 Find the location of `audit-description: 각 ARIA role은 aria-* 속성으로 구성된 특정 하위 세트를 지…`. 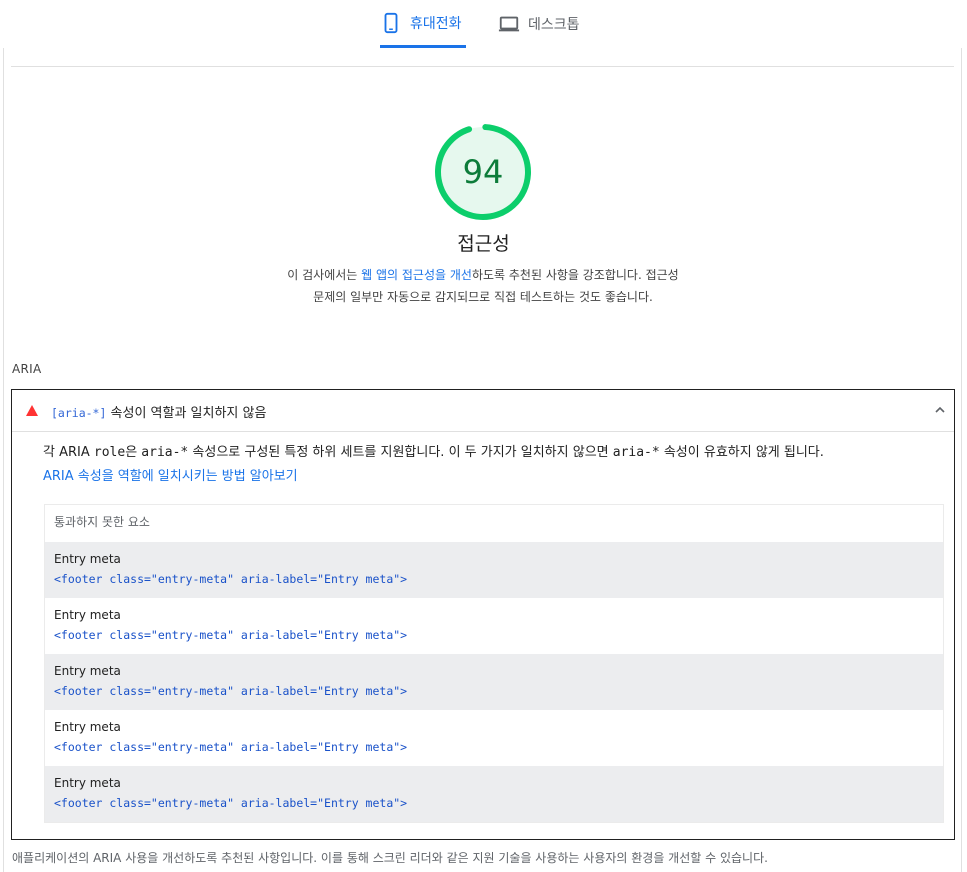

audit-description: 각 ARIA role은 aria-* 속성으로 구성된 특정 하위 세트를 지… is located at coordinates (493, 465).